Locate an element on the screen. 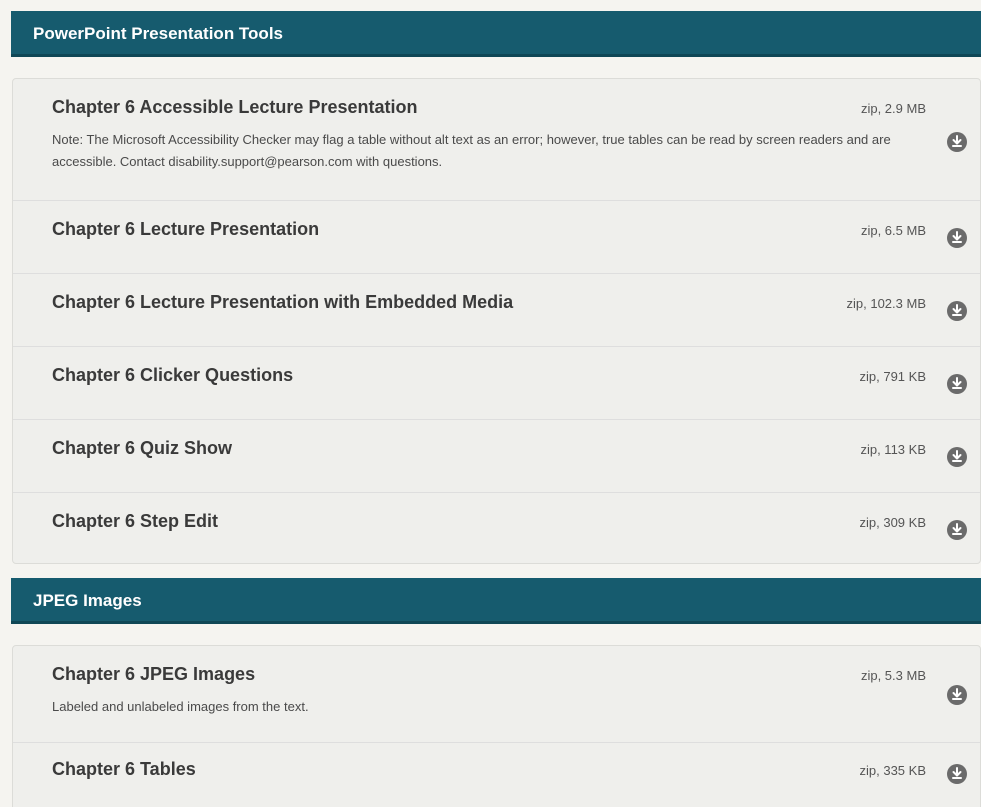 The height and width of the screenshot is (807, 981). section-header-powerpoint: PowerPoint Presentation Tools is located at coordinates (496, 34).